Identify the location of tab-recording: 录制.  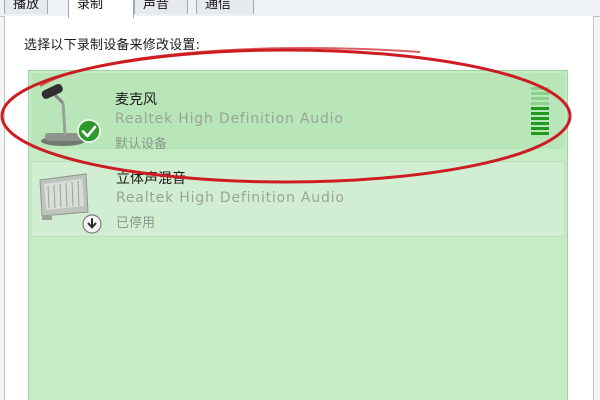
(101, 9).